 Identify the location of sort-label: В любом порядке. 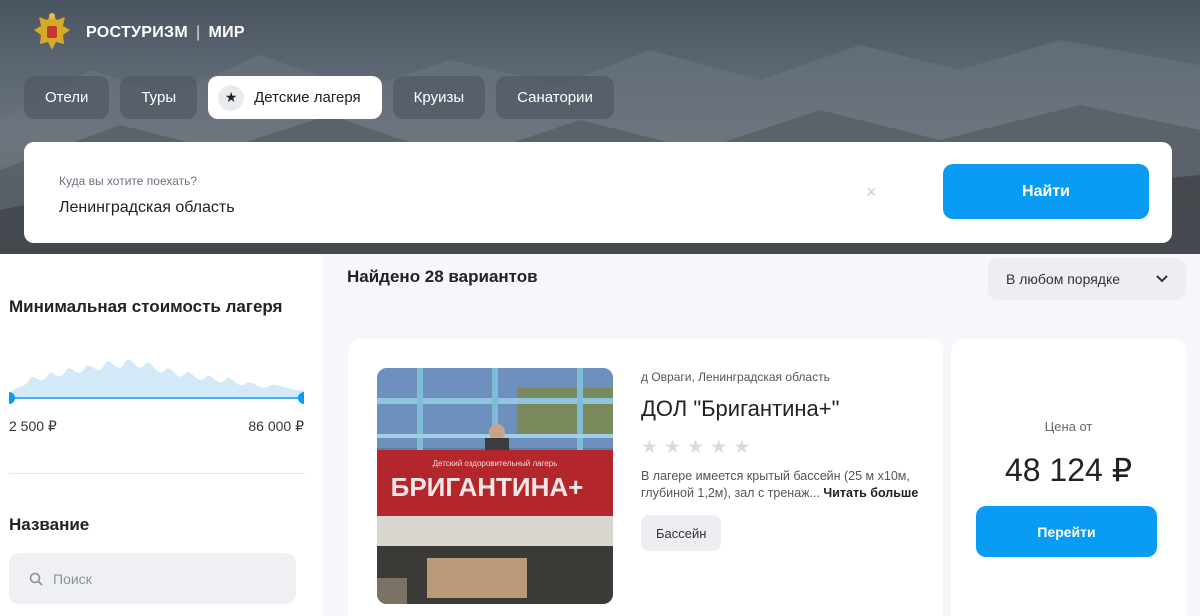
(1063, 279).